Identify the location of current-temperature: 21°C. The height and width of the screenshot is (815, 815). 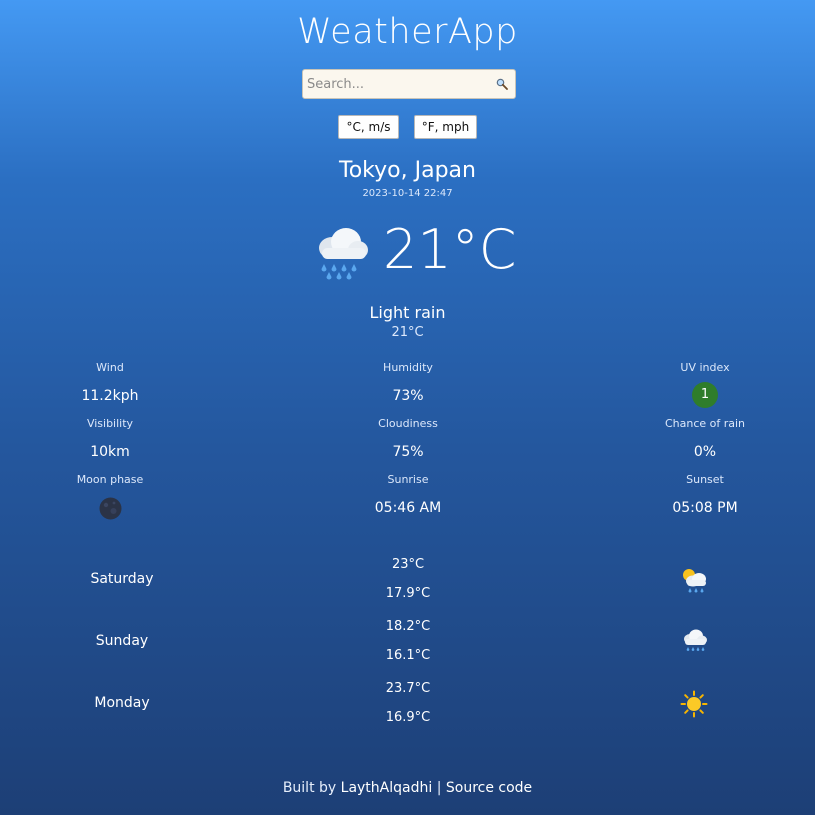
(450, 249).